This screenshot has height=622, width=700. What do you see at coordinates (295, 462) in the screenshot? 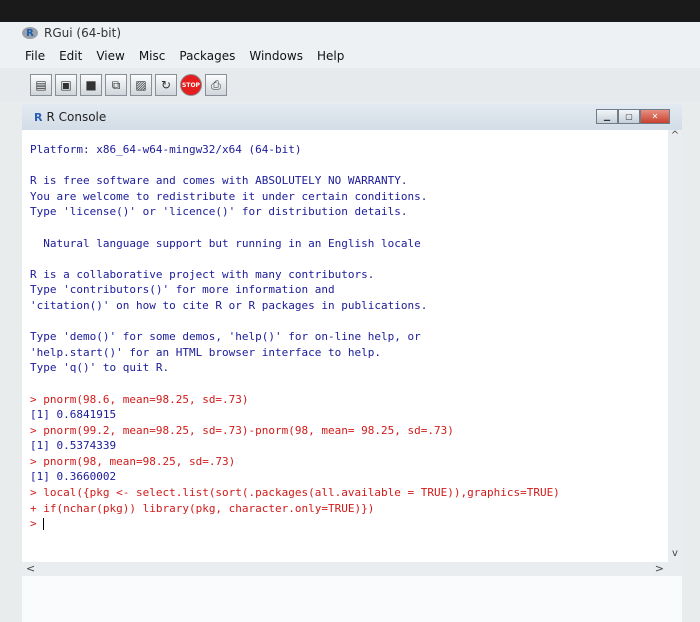
I see `console-line: > pnorm(98, mean=98.25, sd=.73)` at bounding box center [295, 462].